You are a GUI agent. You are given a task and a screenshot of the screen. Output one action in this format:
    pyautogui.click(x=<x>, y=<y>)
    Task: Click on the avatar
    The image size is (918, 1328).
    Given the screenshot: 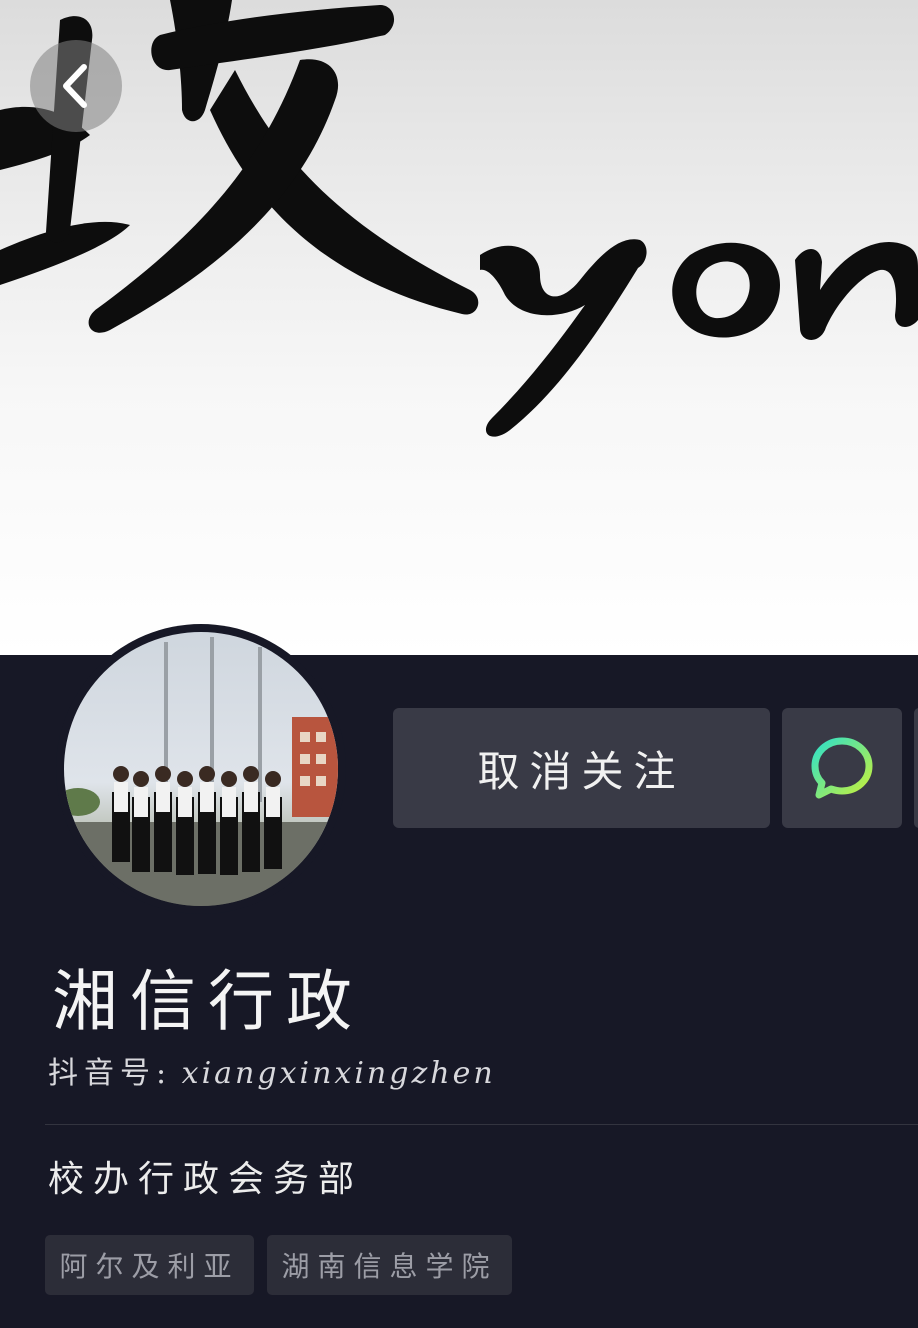 What is the action you would take?
    pyautogui.click(x=201, y=769)
    